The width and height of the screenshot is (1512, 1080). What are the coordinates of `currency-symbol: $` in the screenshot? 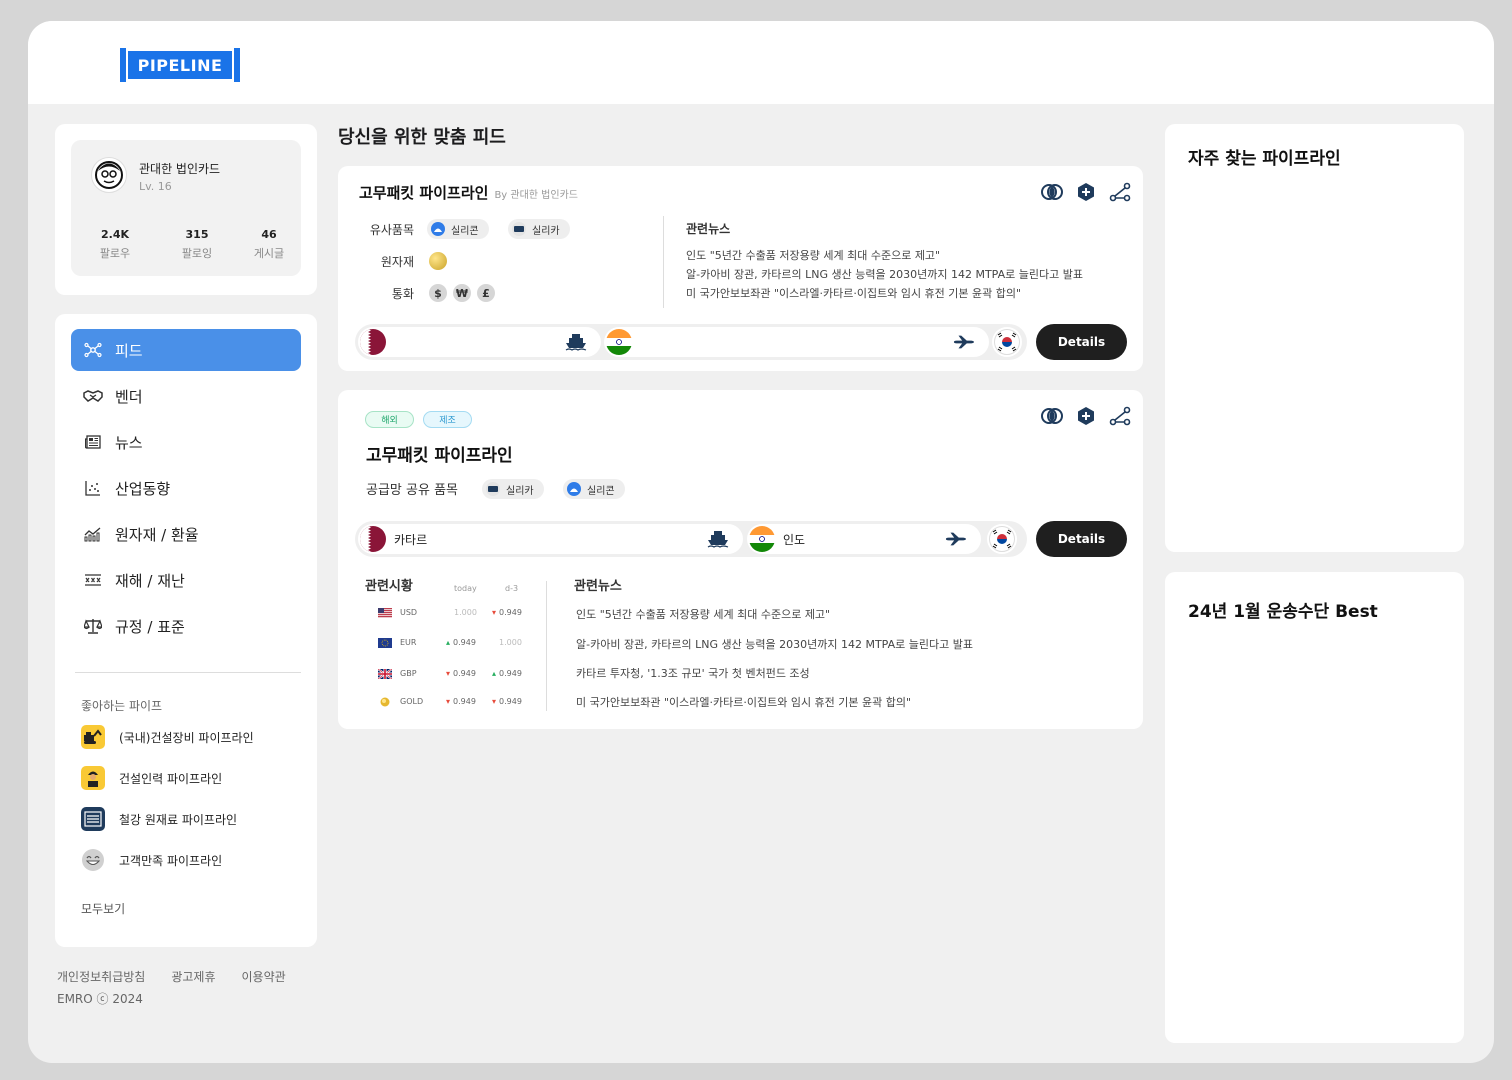 It's located at (438, 293).